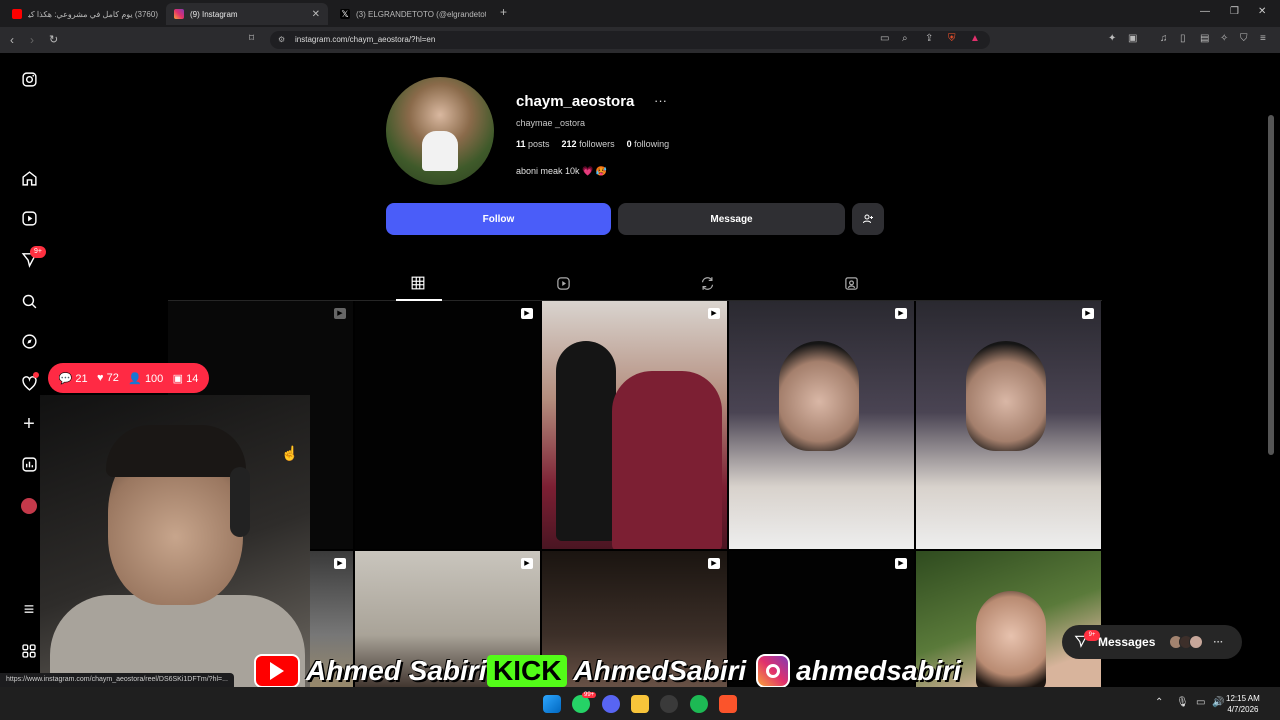 Image resolution: width=1280 pixels, height=720 pixels. Describe the element at coordinates (1244, 38) in the screenshot. I see `vpn-icon: ⛉` at that location.